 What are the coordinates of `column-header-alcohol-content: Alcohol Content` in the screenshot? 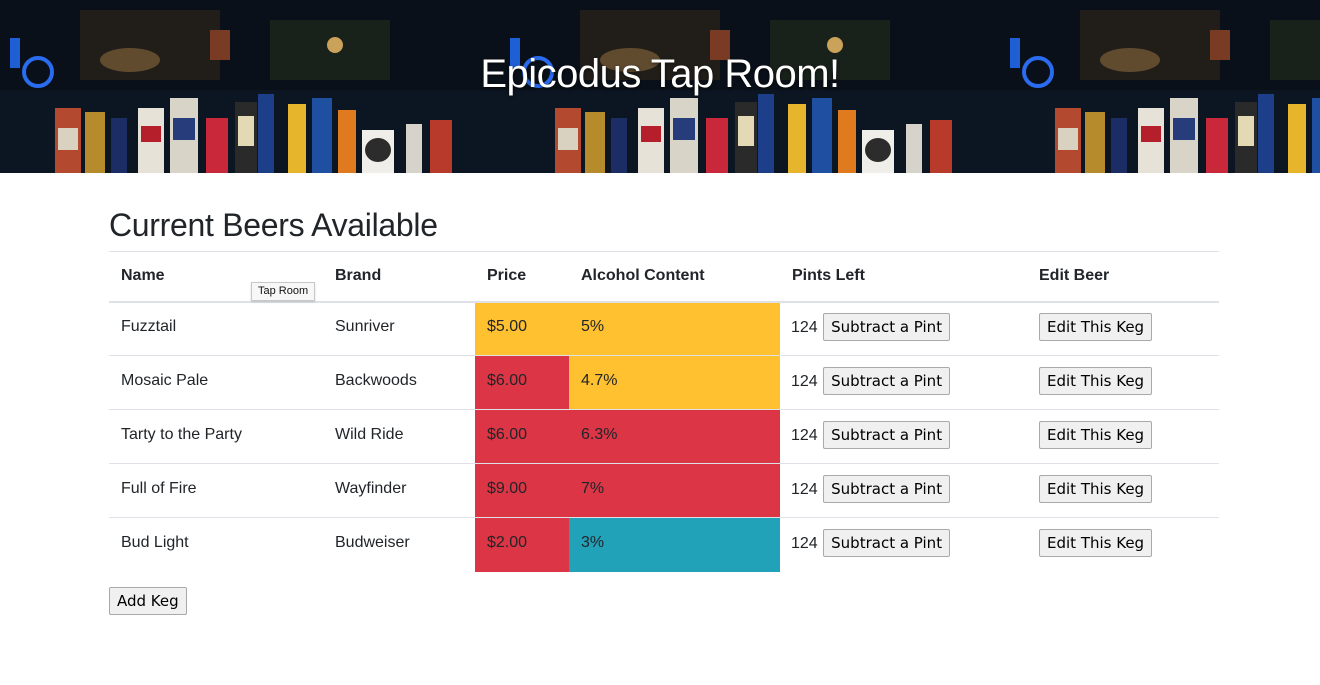 It's located at (674, 277).